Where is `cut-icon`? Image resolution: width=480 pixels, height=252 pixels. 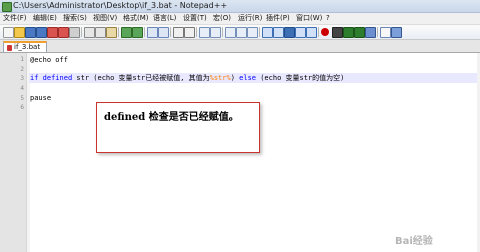 cut-icon is located at coordinates (89, 32).